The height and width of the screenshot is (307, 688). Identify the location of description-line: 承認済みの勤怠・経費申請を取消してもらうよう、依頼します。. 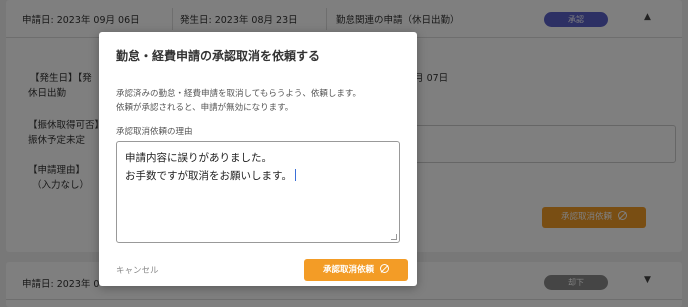
(238, 94).